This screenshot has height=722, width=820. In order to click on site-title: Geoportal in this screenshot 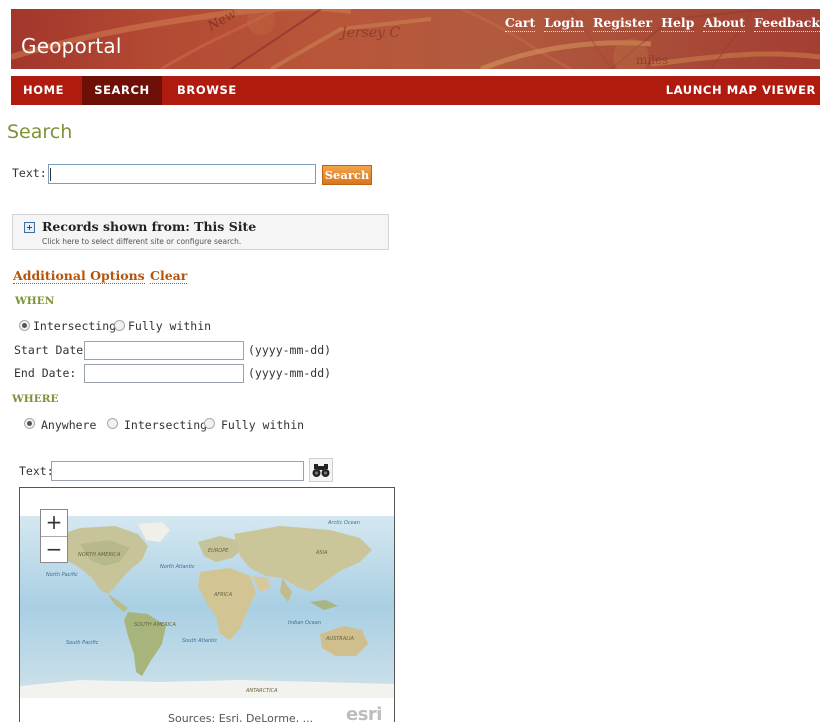, I will do `click(71, 46)`.